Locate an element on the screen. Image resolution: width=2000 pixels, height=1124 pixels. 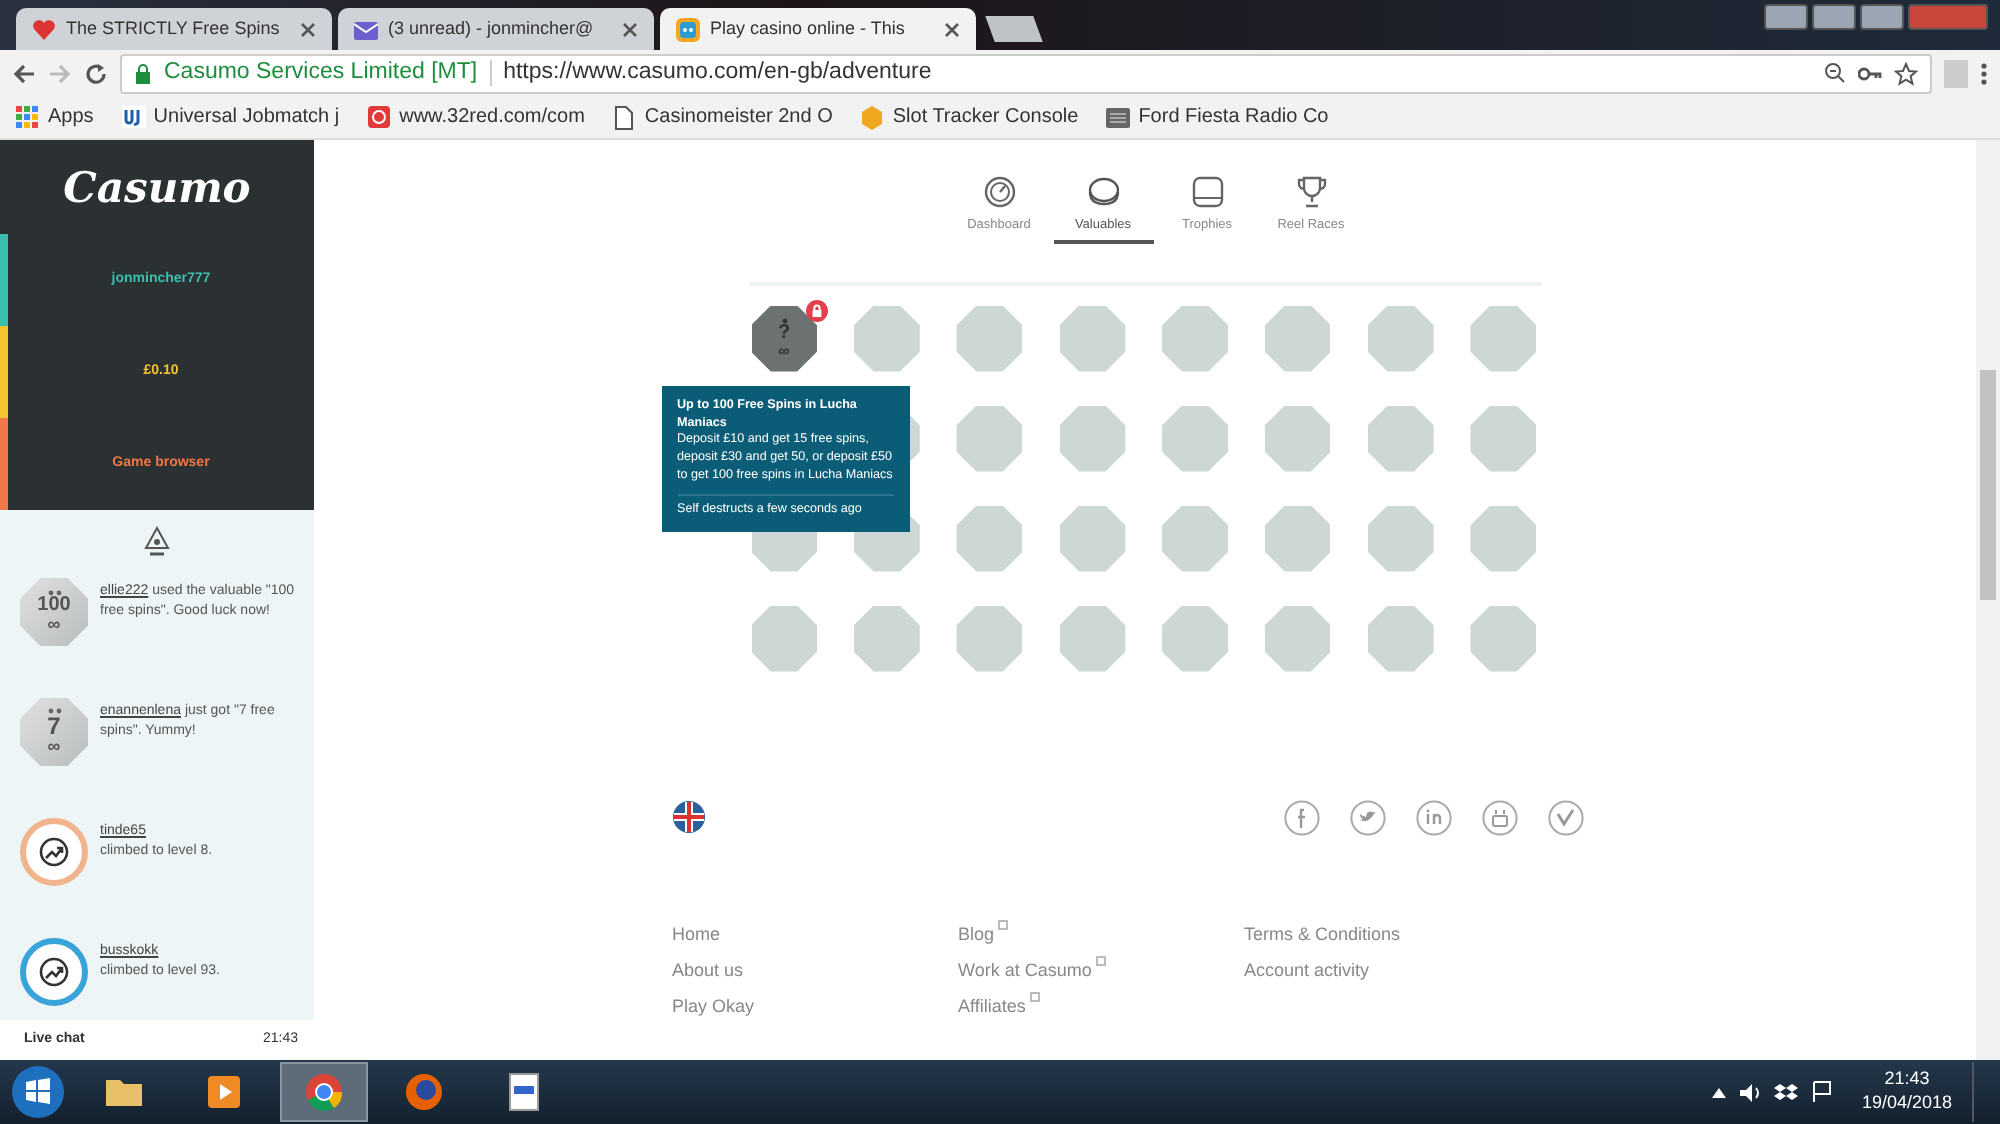
dot-icon is located at coordinates (784, 320).